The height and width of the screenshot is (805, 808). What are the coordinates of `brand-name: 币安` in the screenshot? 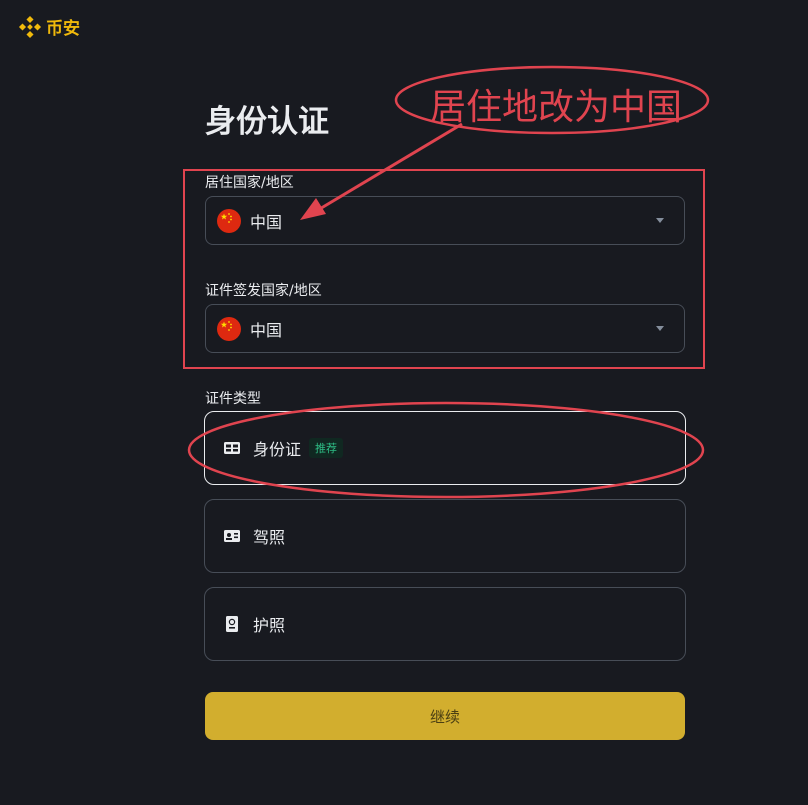 It's located at (63, 29).